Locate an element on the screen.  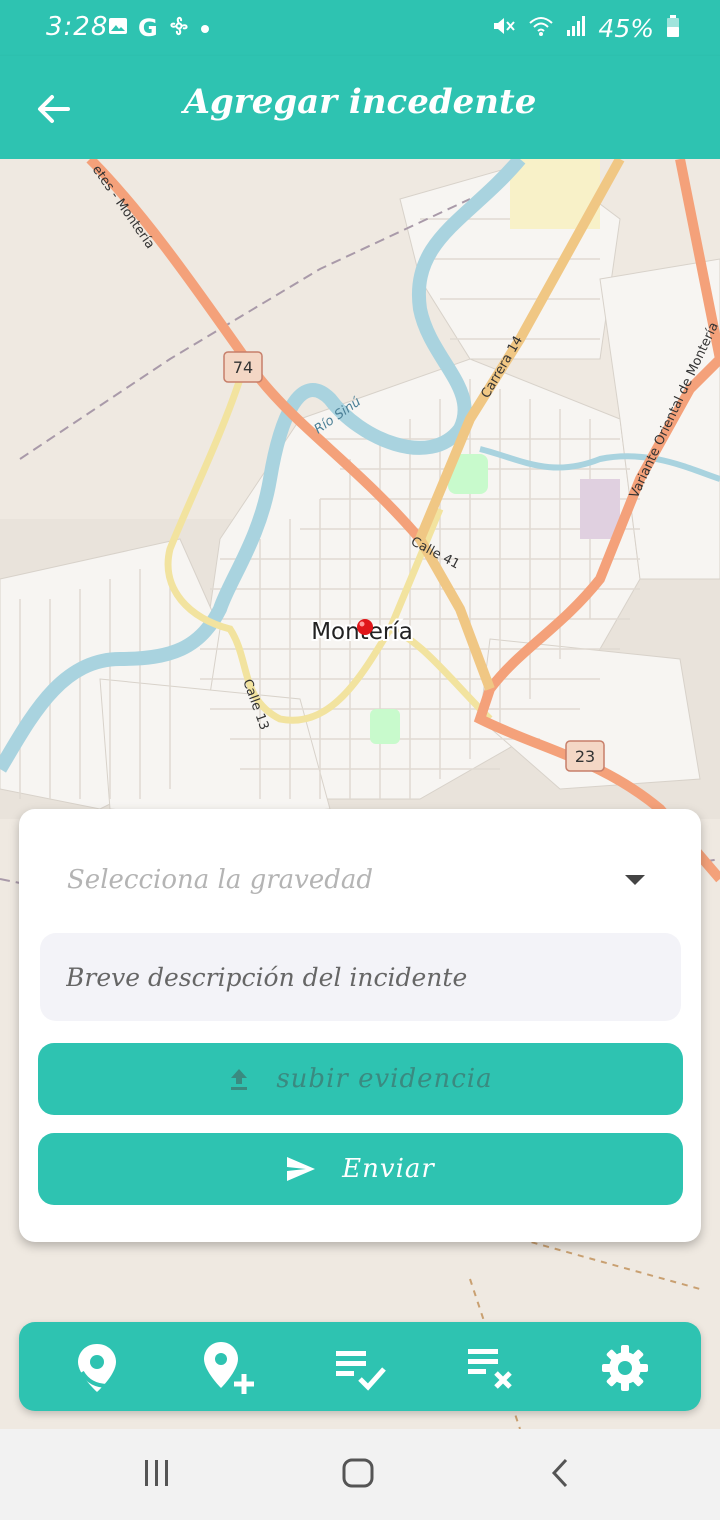
system-back-button is located at coordinates (560, 1475).